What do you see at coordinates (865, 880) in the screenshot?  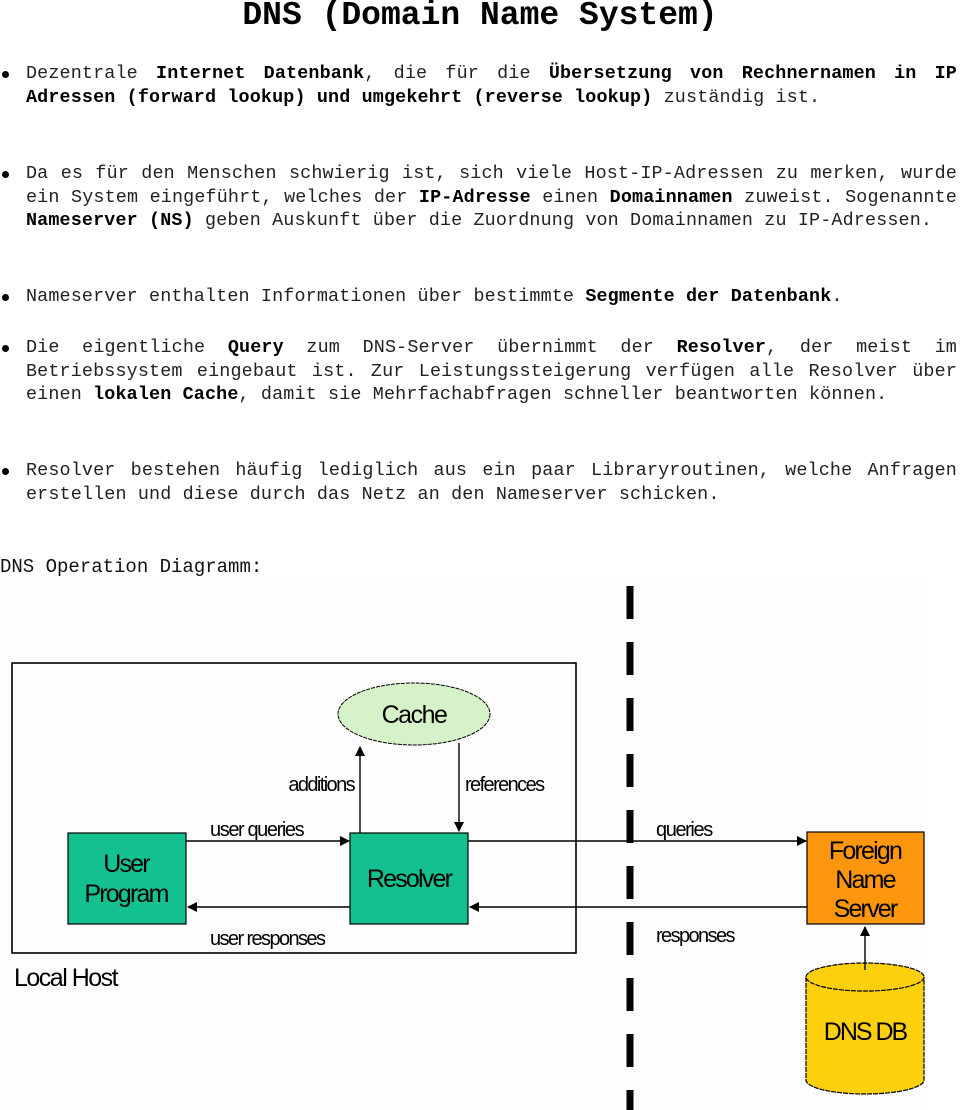 I see `foreign-name-server-label-line2: Name` at bounding box center [865, 880].